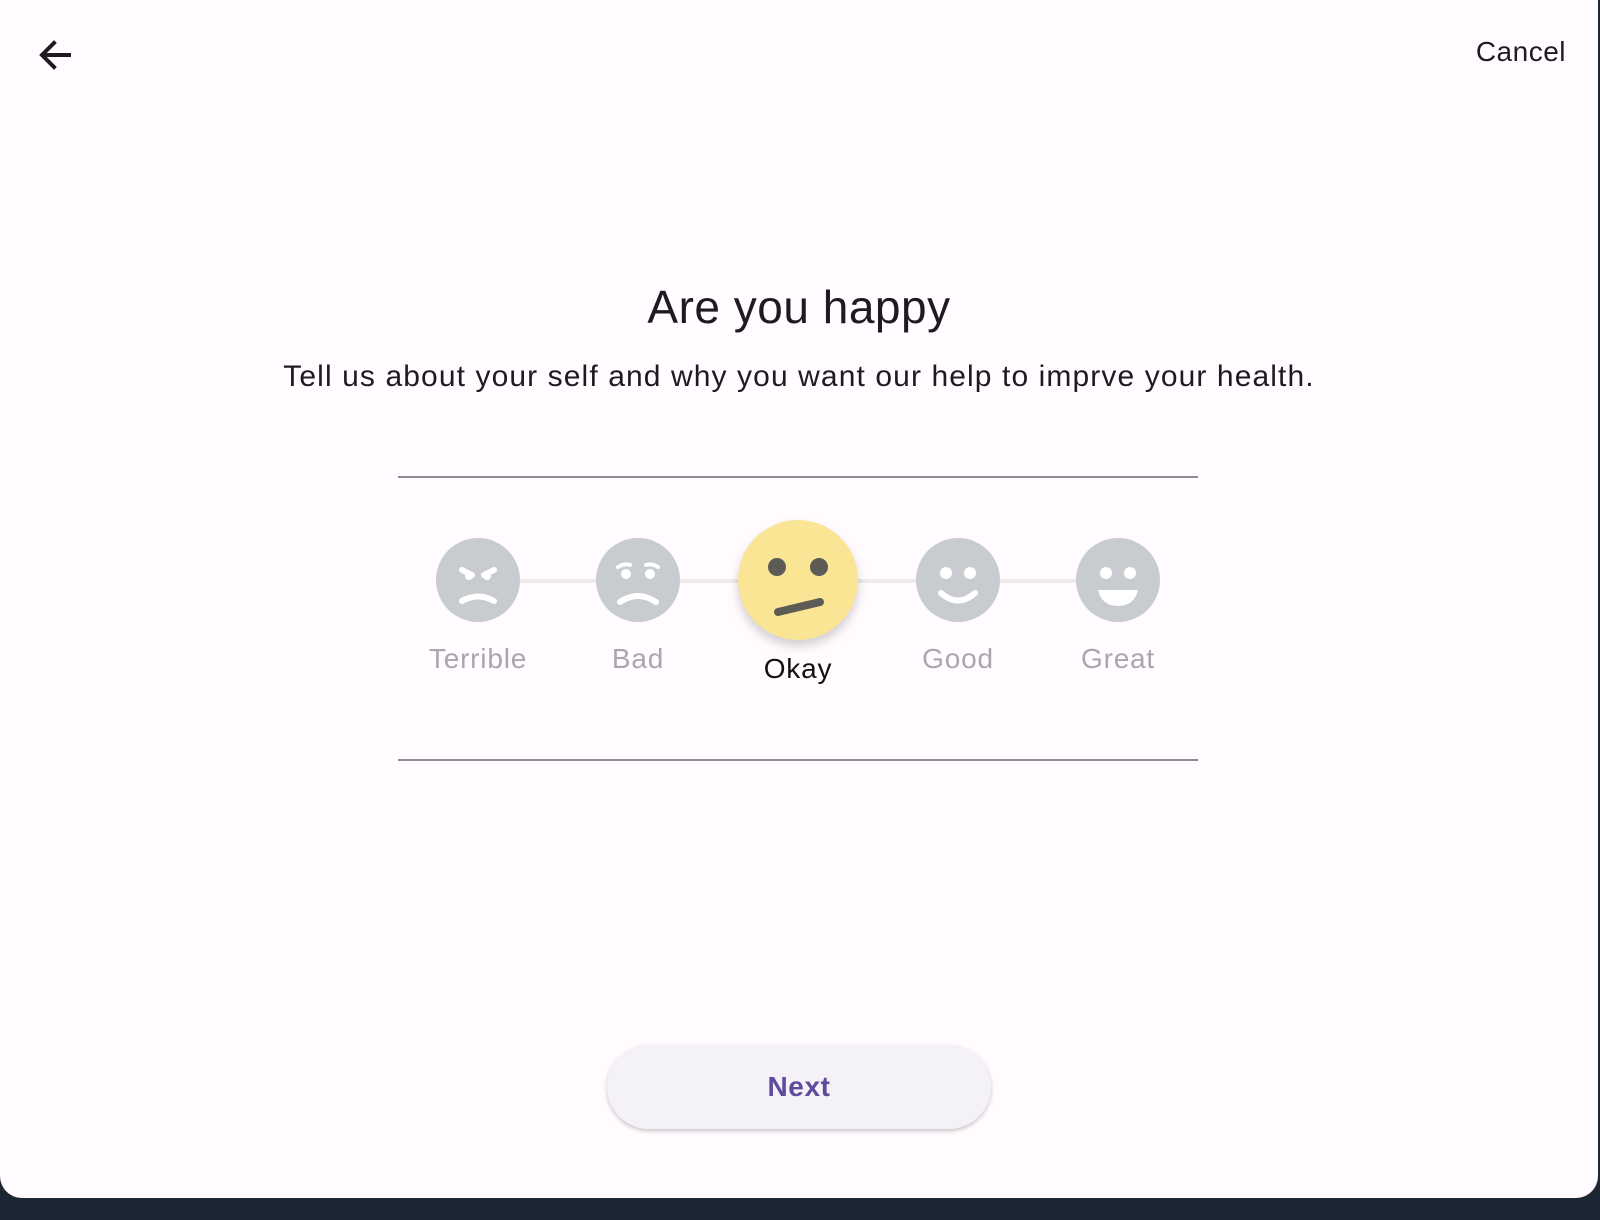  I want to click on okay-face-icon, so click(798, 580).